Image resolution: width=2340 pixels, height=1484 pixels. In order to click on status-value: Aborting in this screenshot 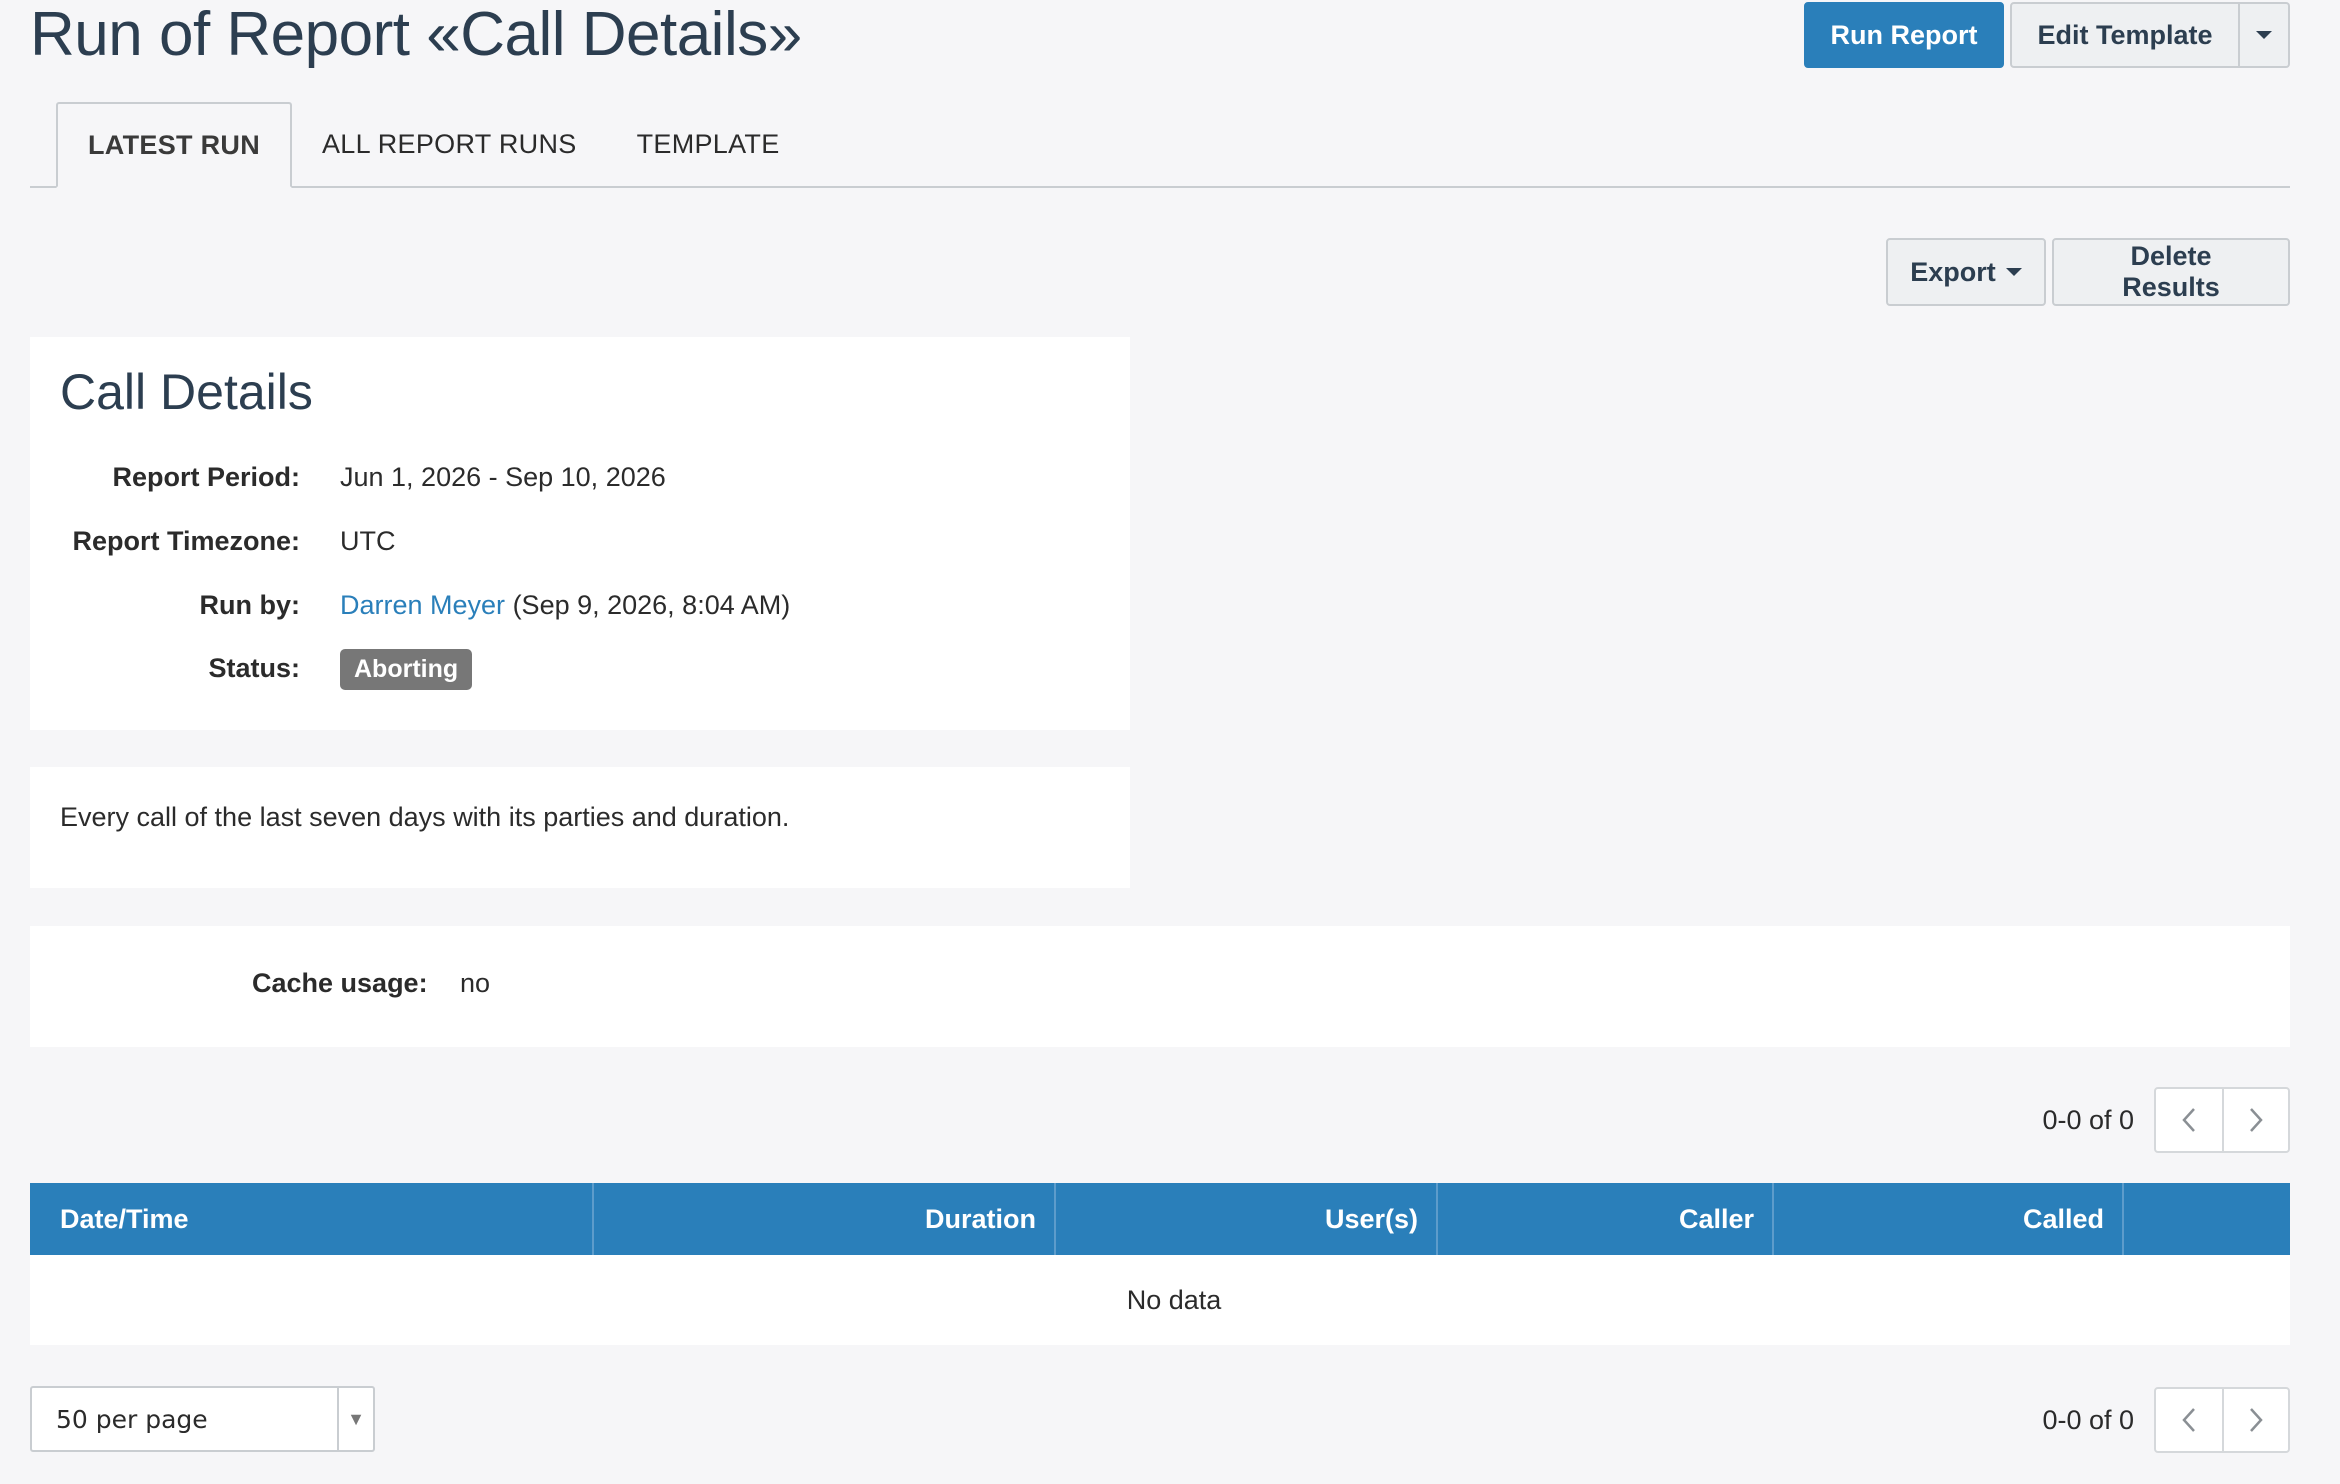, I will do `click(406, 671)`.